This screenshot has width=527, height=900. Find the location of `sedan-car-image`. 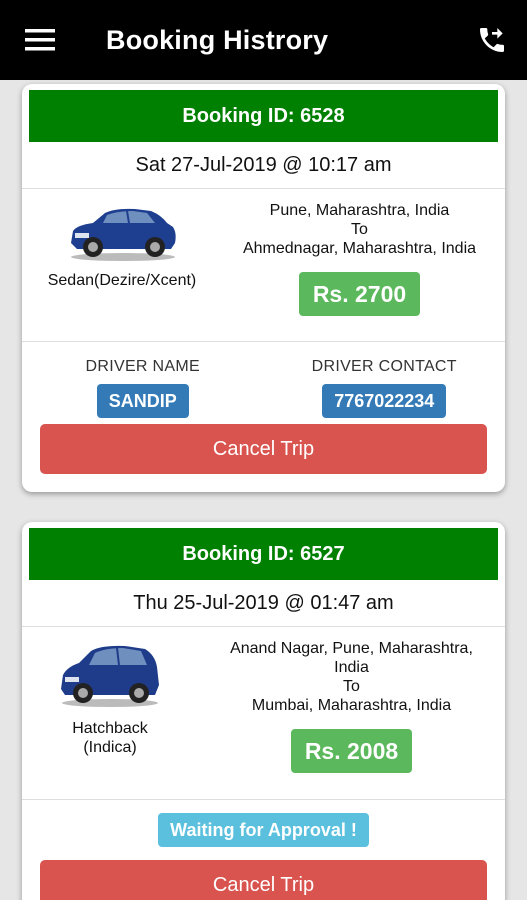

sedan-car-image is located at coordinates (123, 234).